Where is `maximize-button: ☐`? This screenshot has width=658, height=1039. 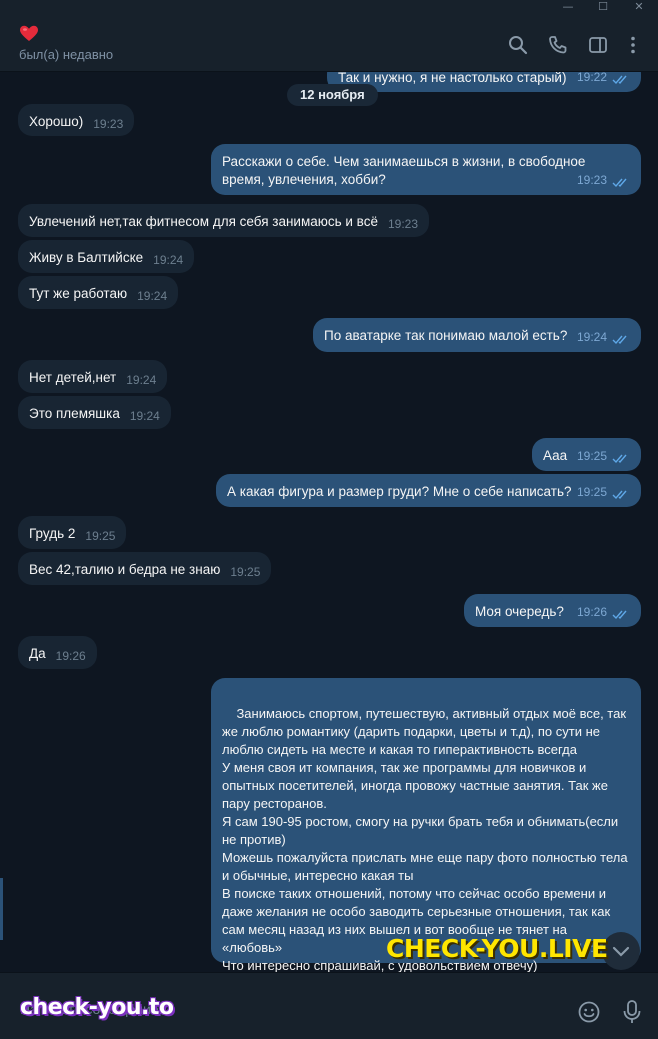 maximize-button: ☐ is located at coordinates (603, 7).